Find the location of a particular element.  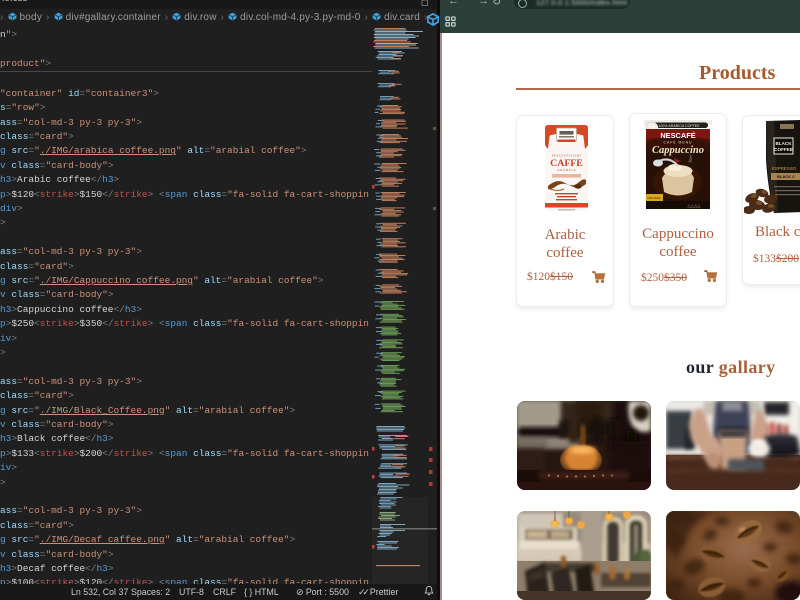

svg-text: COFFEE is located at coordinates (783, 149).